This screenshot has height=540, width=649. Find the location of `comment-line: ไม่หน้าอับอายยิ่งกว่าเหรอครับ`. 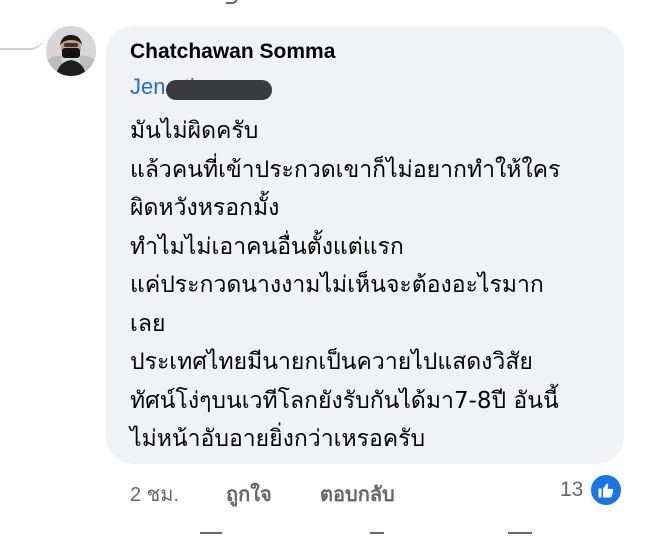

comment-line: ไม่หน้าอับอายยิ่งกว่าเหรอครับ is located at coordinates (278, 439).